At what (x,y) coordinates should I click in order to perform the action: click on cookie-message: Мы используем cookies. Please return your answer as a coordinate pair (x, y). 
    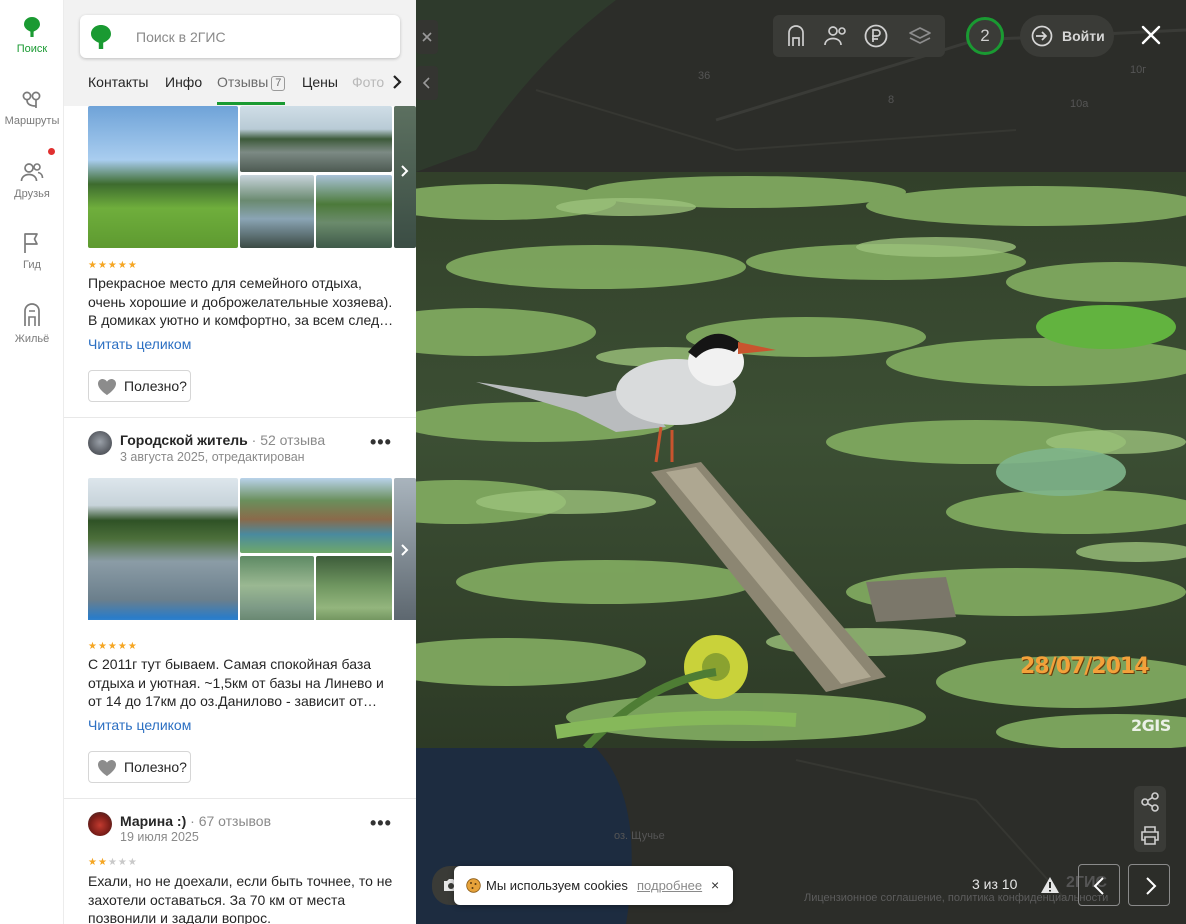
    Looking at the image, I should click on (557, 885).